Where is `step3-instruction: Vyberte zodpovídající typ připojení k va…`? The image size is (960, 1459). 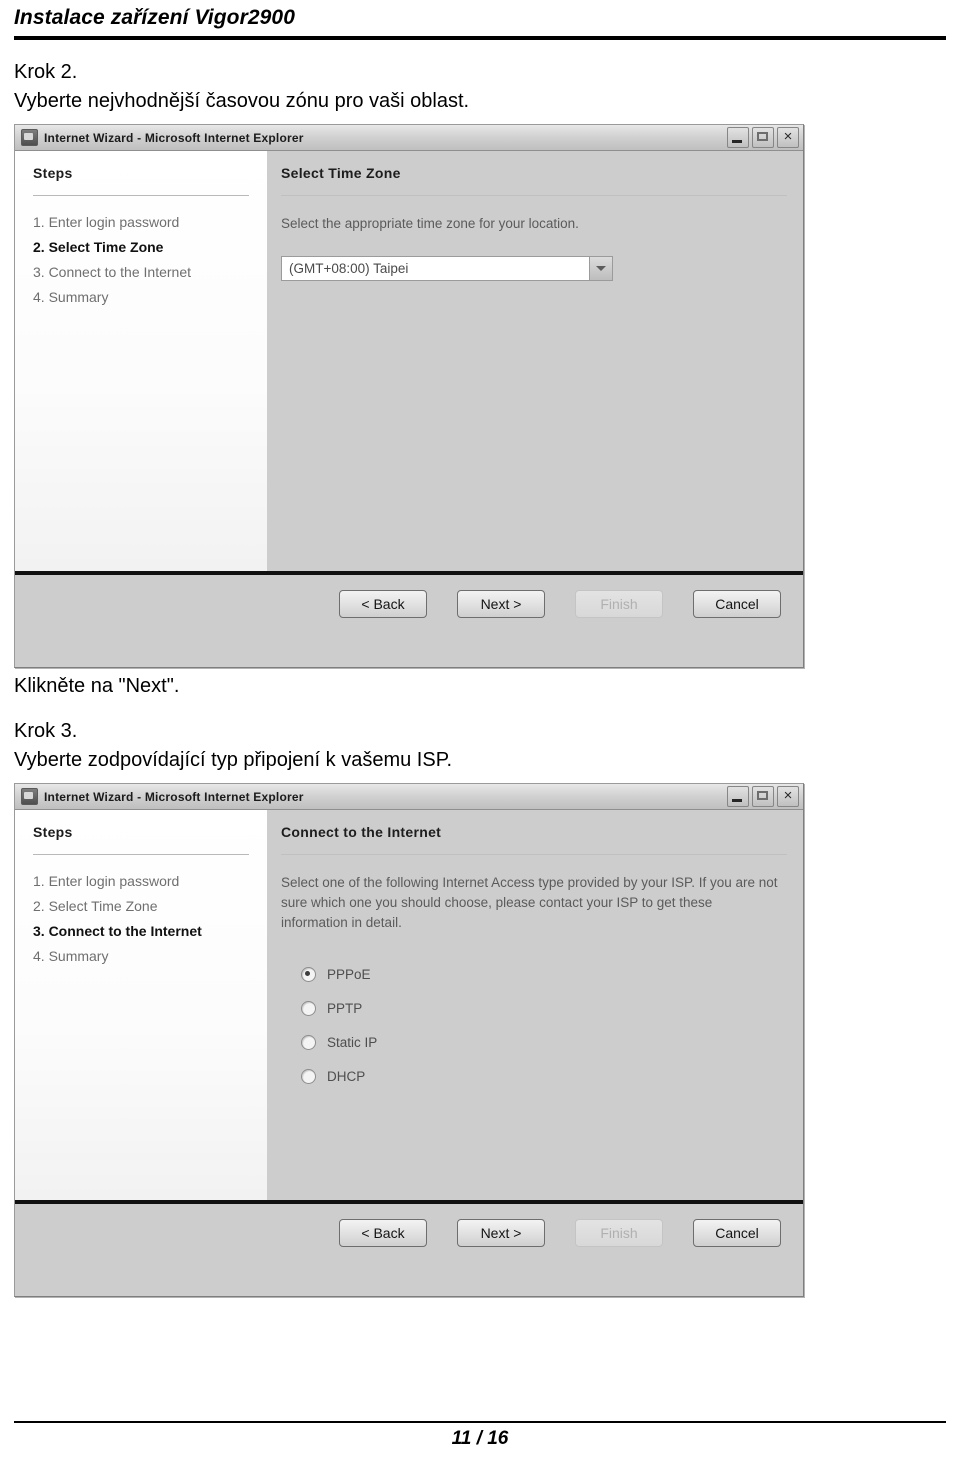 step3-instruction: Vyberte zodpovídající typ připojení k va… is located at coordinates (233, 760).